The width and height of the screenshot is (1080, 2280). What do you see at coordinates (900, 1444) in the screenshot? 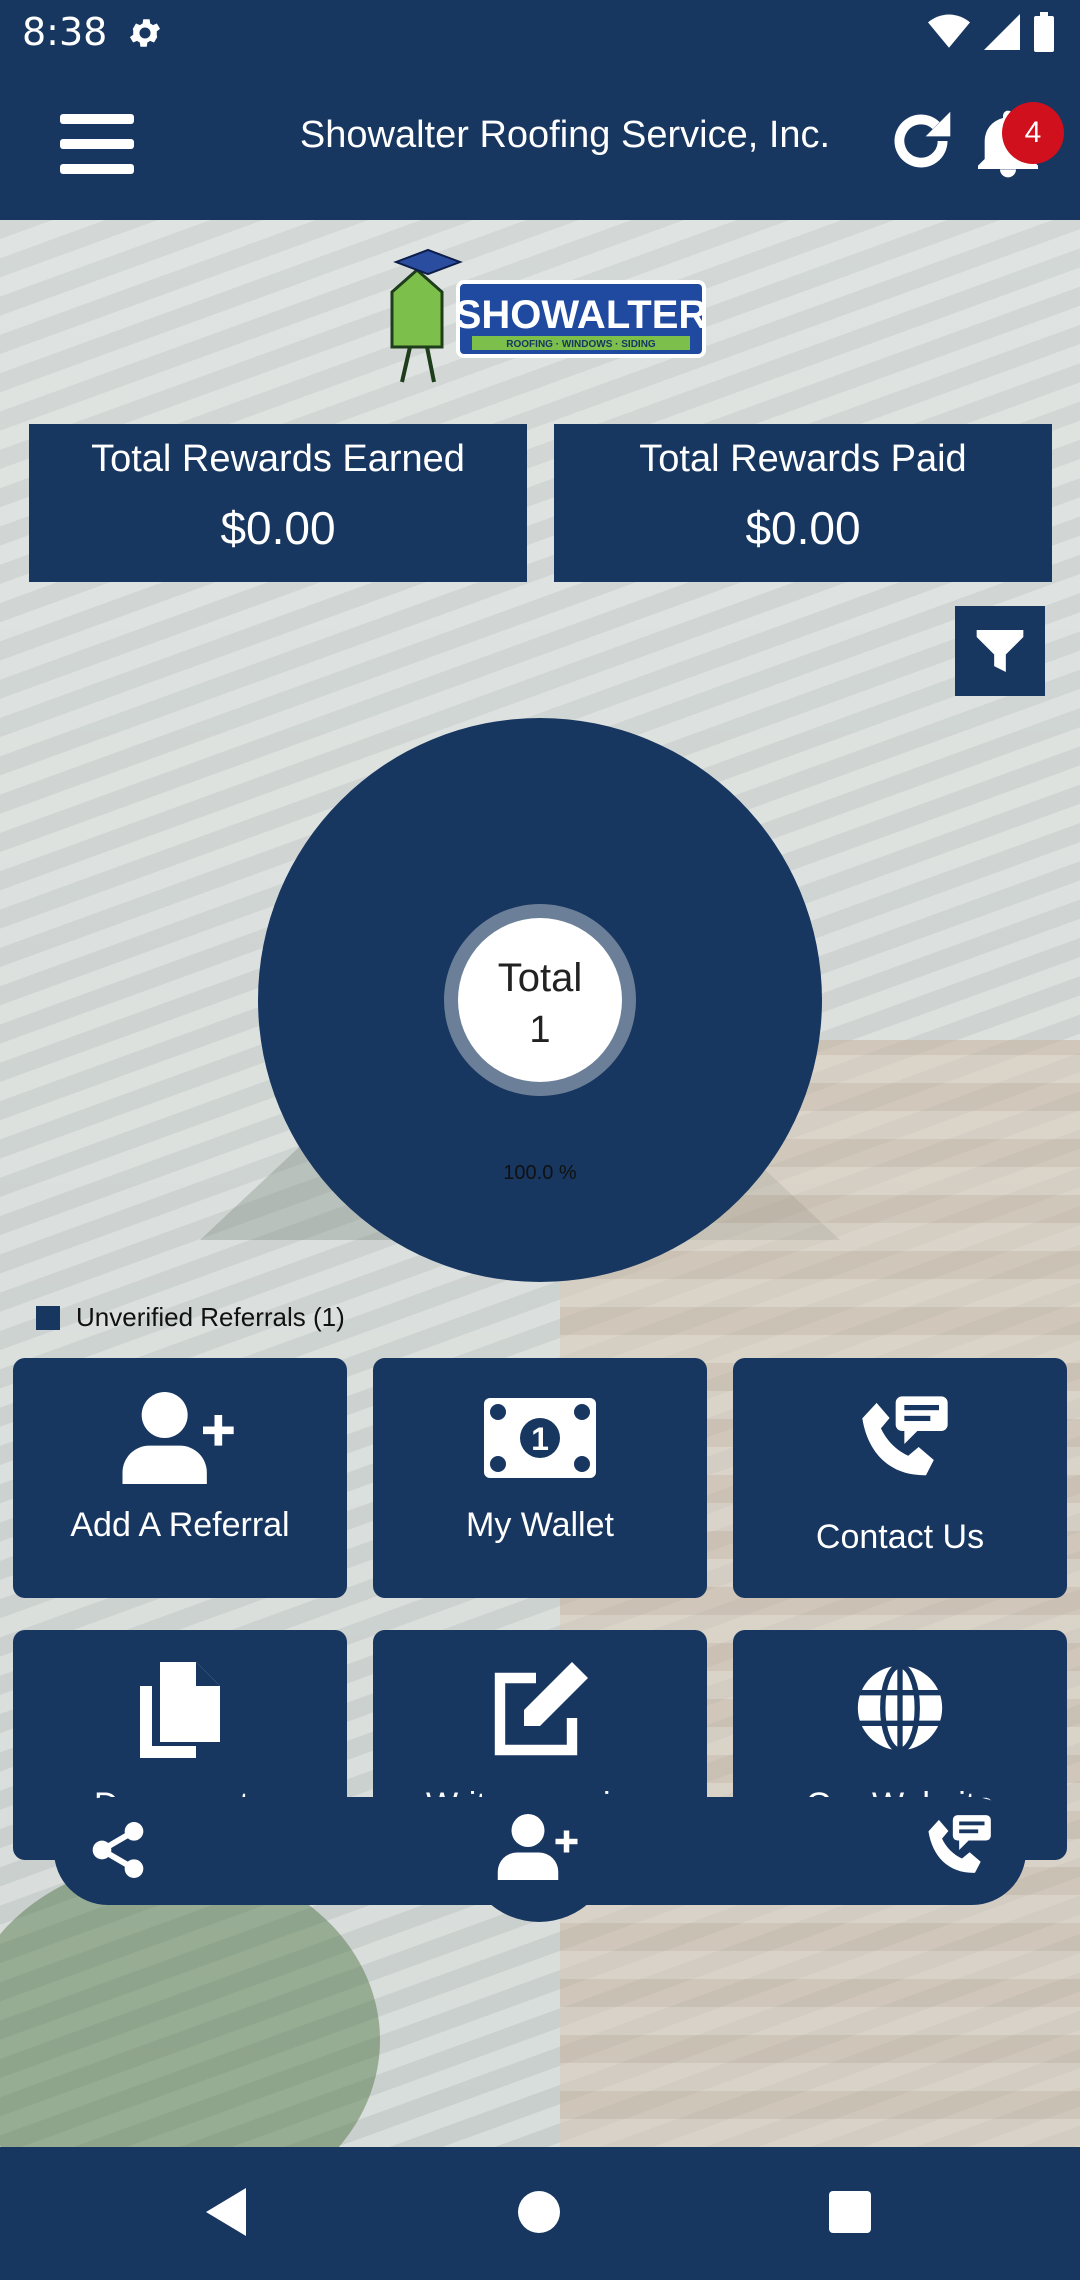
I see `phone-message-icon` at bounding box center [900, 1444].